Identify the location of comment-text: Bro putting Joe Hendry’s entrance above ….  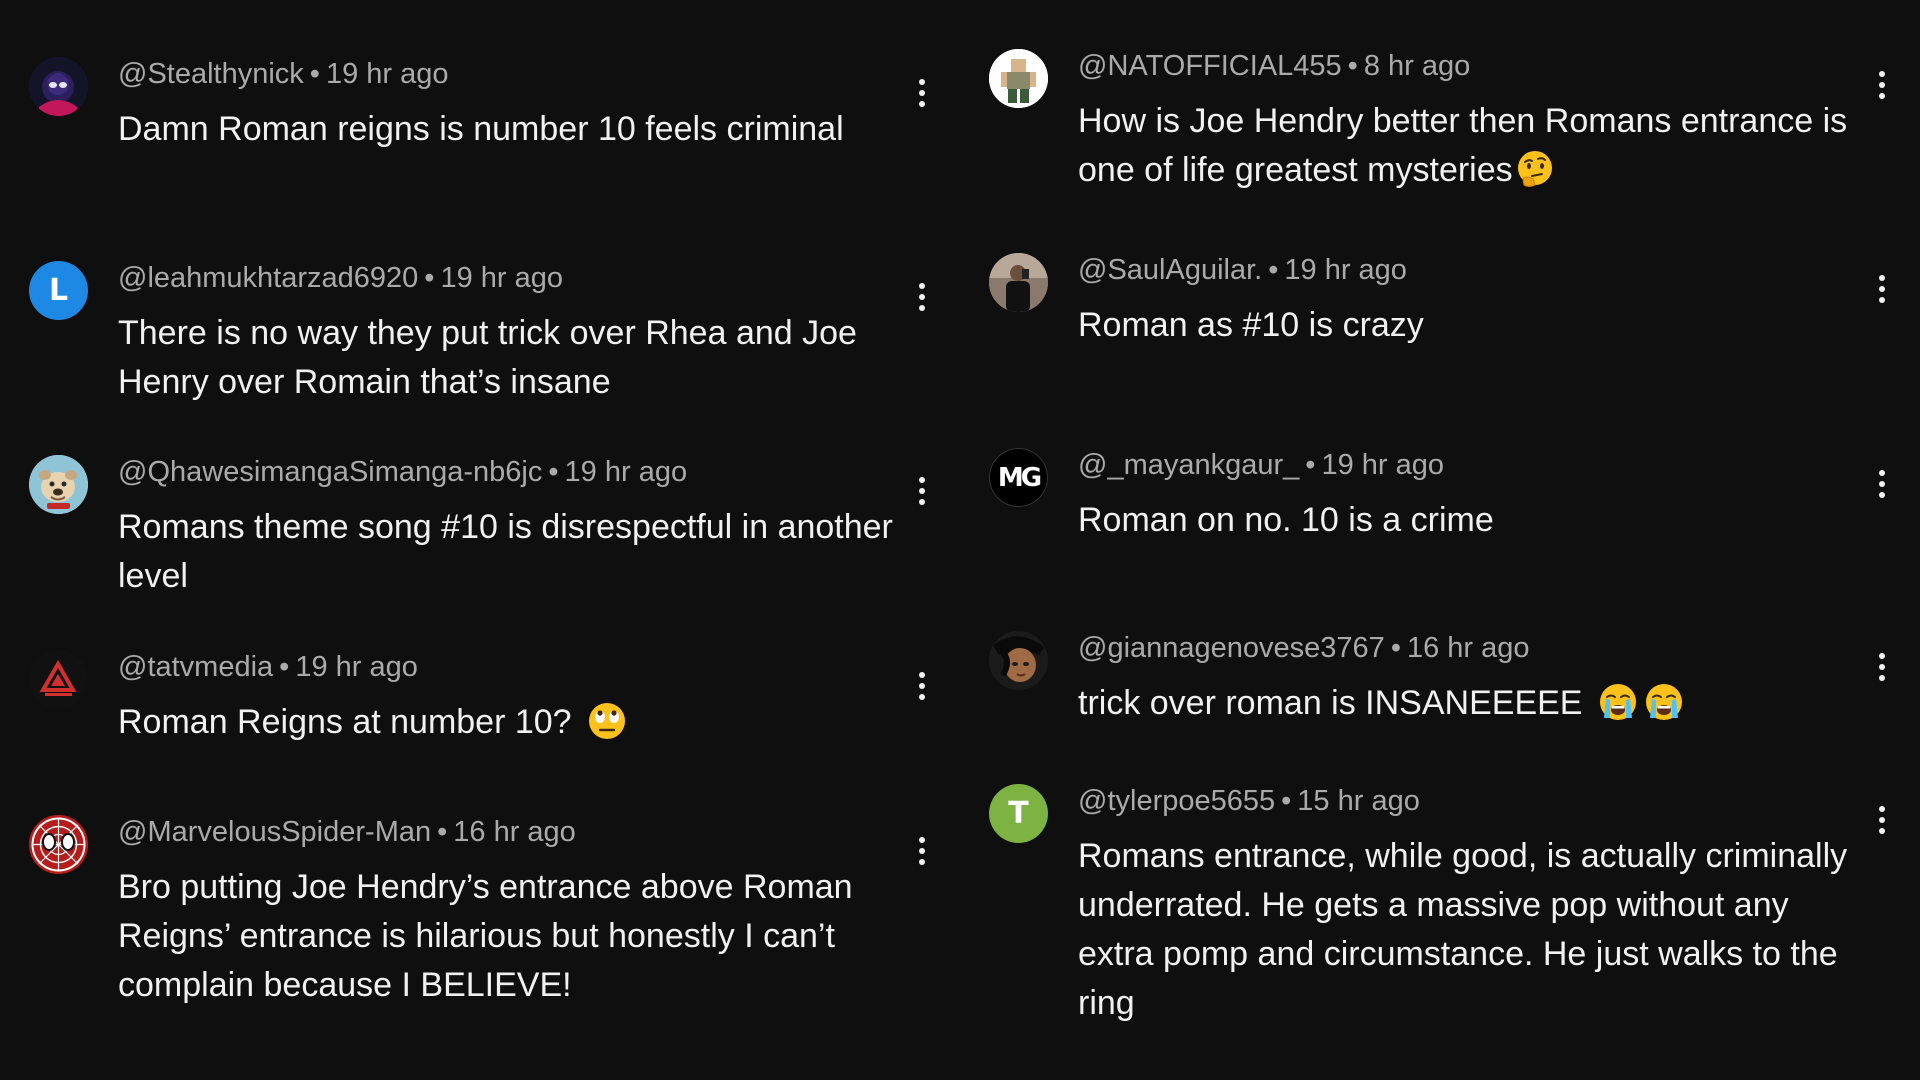
(513, 936).